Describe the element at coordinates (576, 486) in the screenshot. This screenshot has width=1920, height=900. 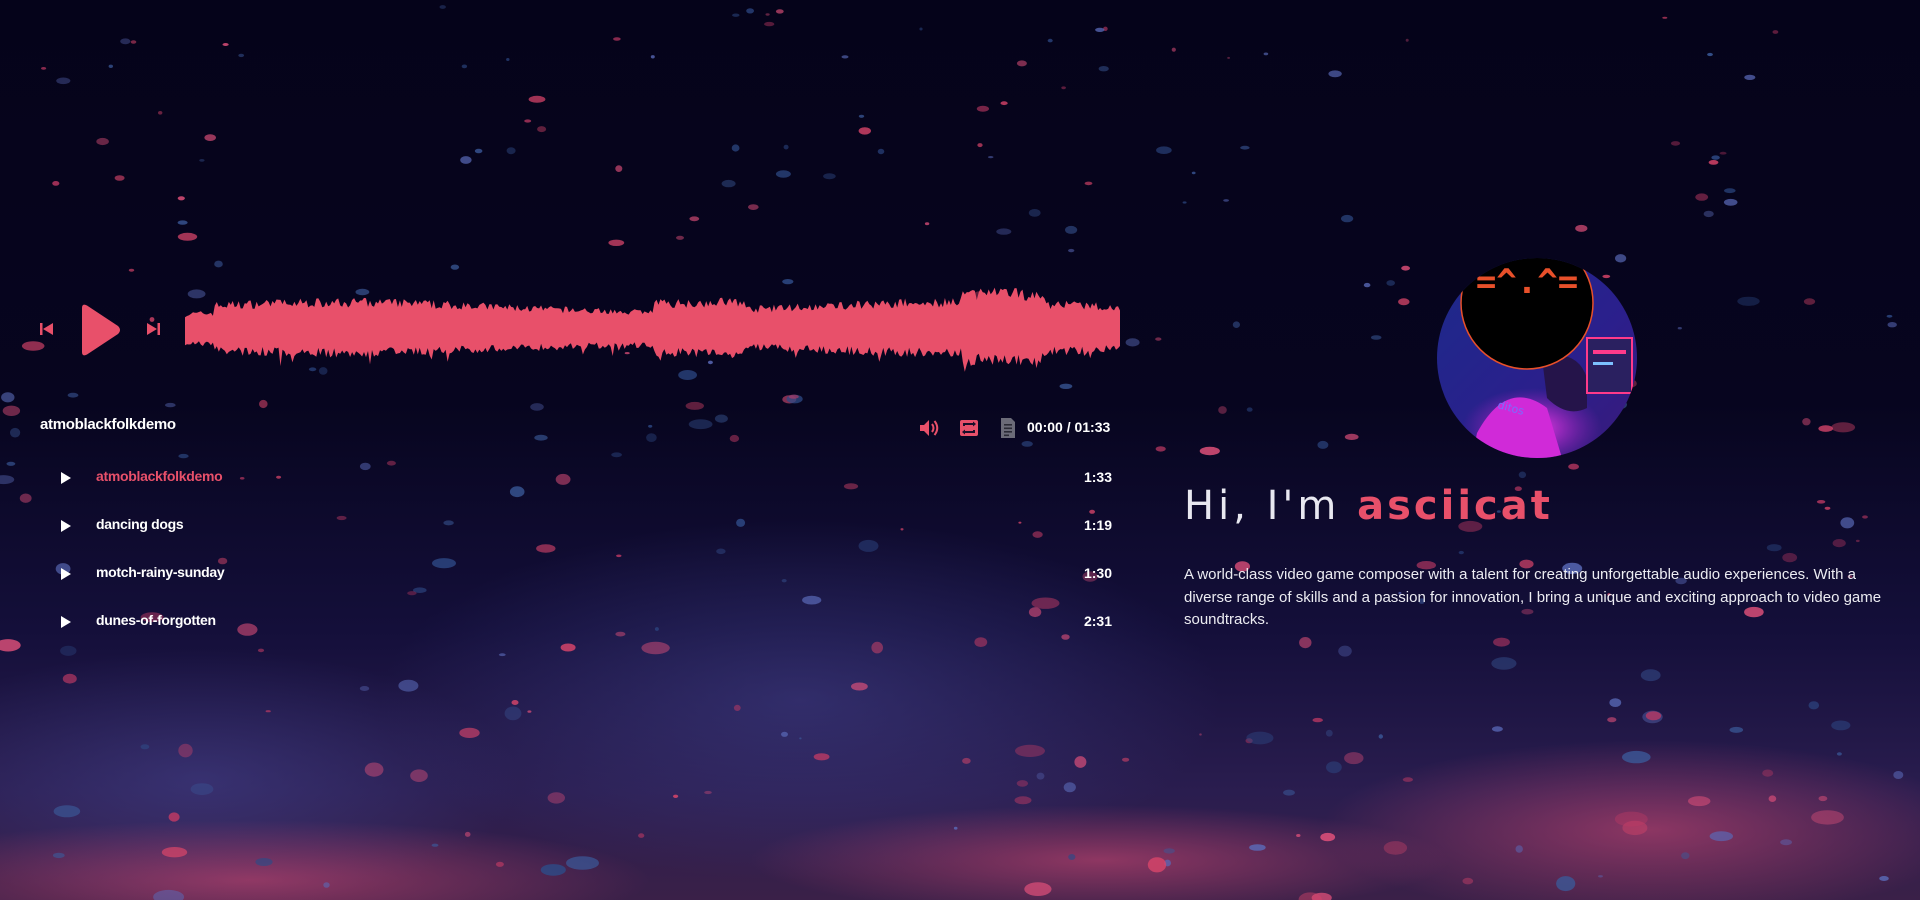
I see `playlist-item: atmoblackfolkdemo 1:33` at that location.